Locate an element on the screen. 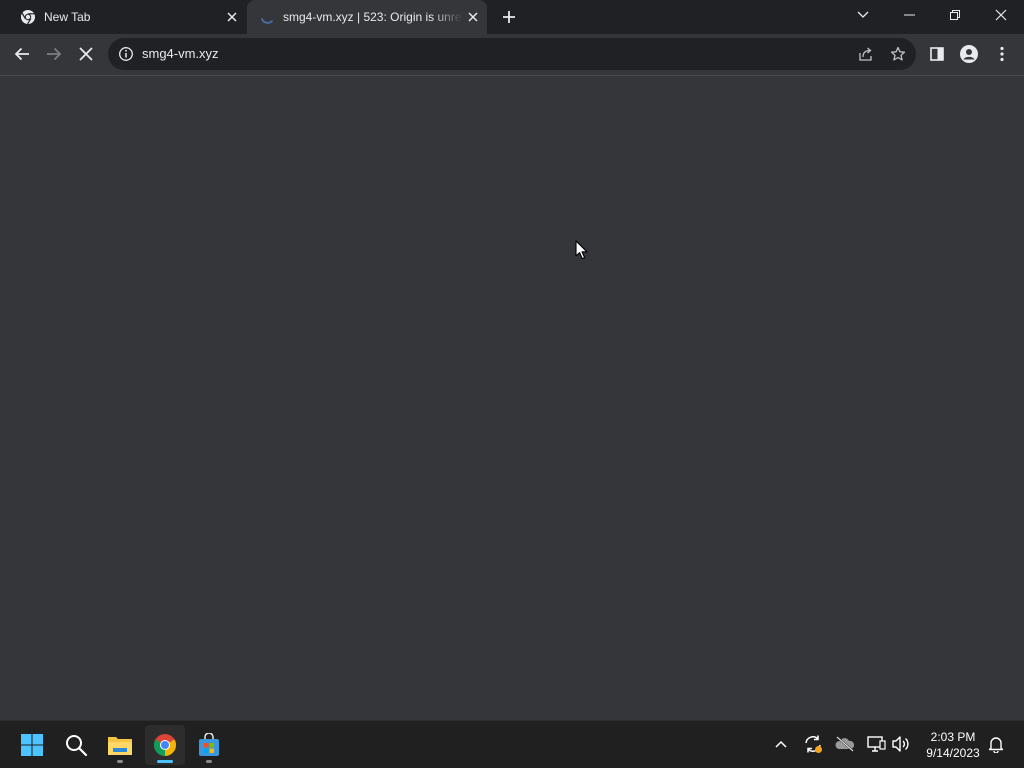 This screenshot has width=1024, height=768. network-button is located at coordinates (876, 744).